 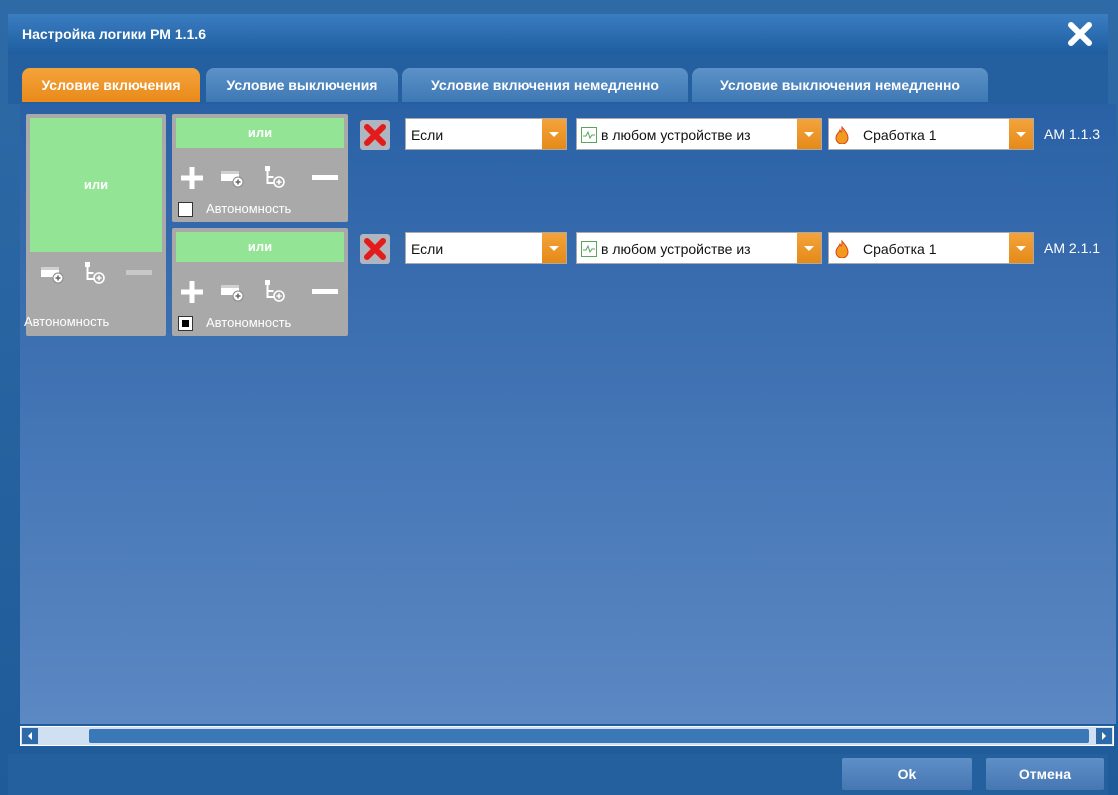 I want to click on title-bar: Настройка логики РМ 1.1.6, so click(x=558, y=34).